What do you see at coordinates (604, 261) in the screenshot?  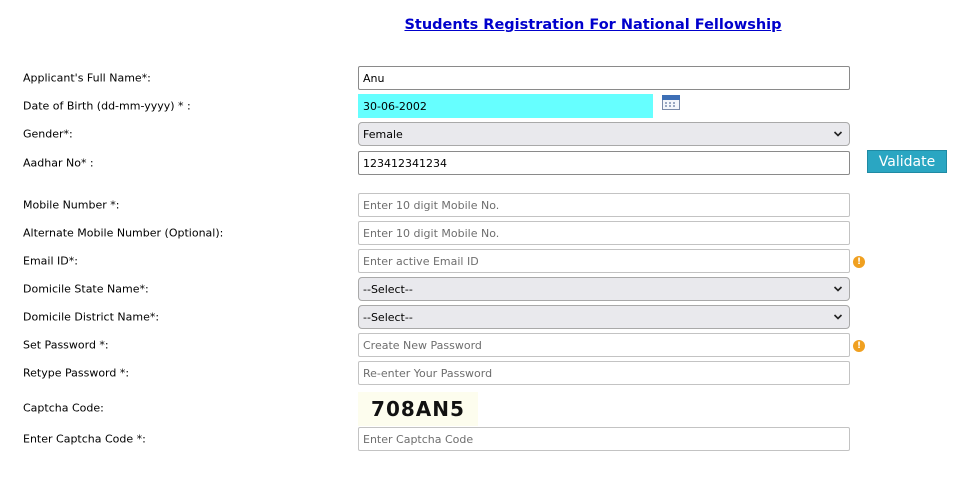 I see `email-input` at bounding box center [604, 261].